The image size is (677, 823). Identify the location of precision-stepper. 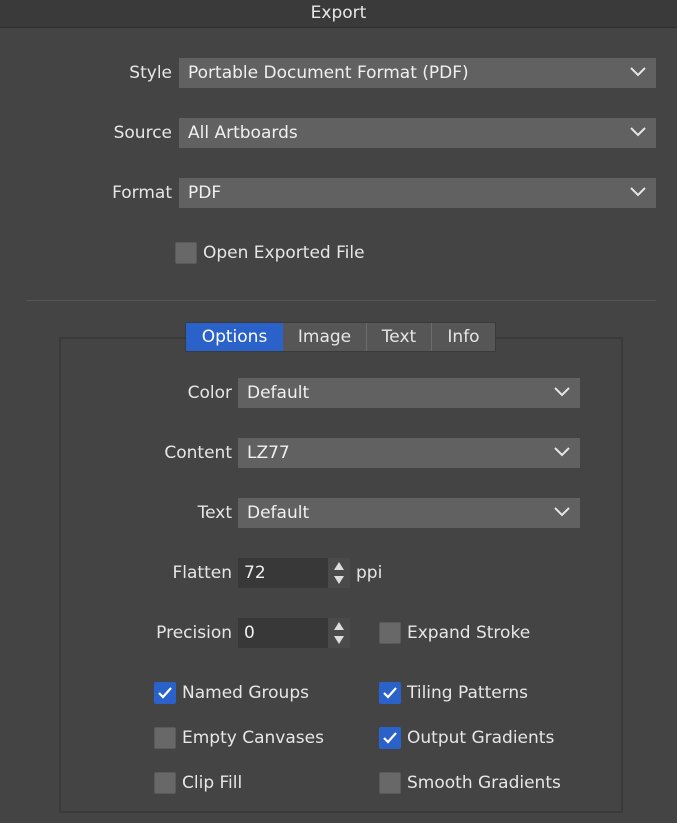
(339, 633).